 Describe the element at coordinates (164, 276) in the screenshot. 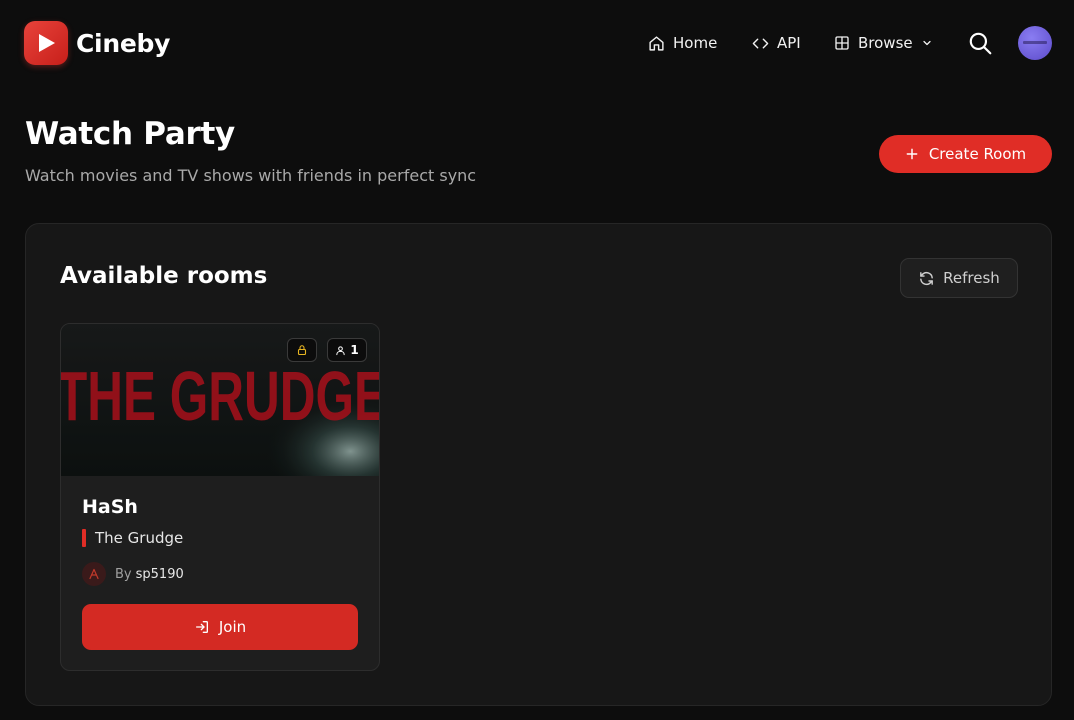

I see `available-rooms-title: Available rooms` at that location.